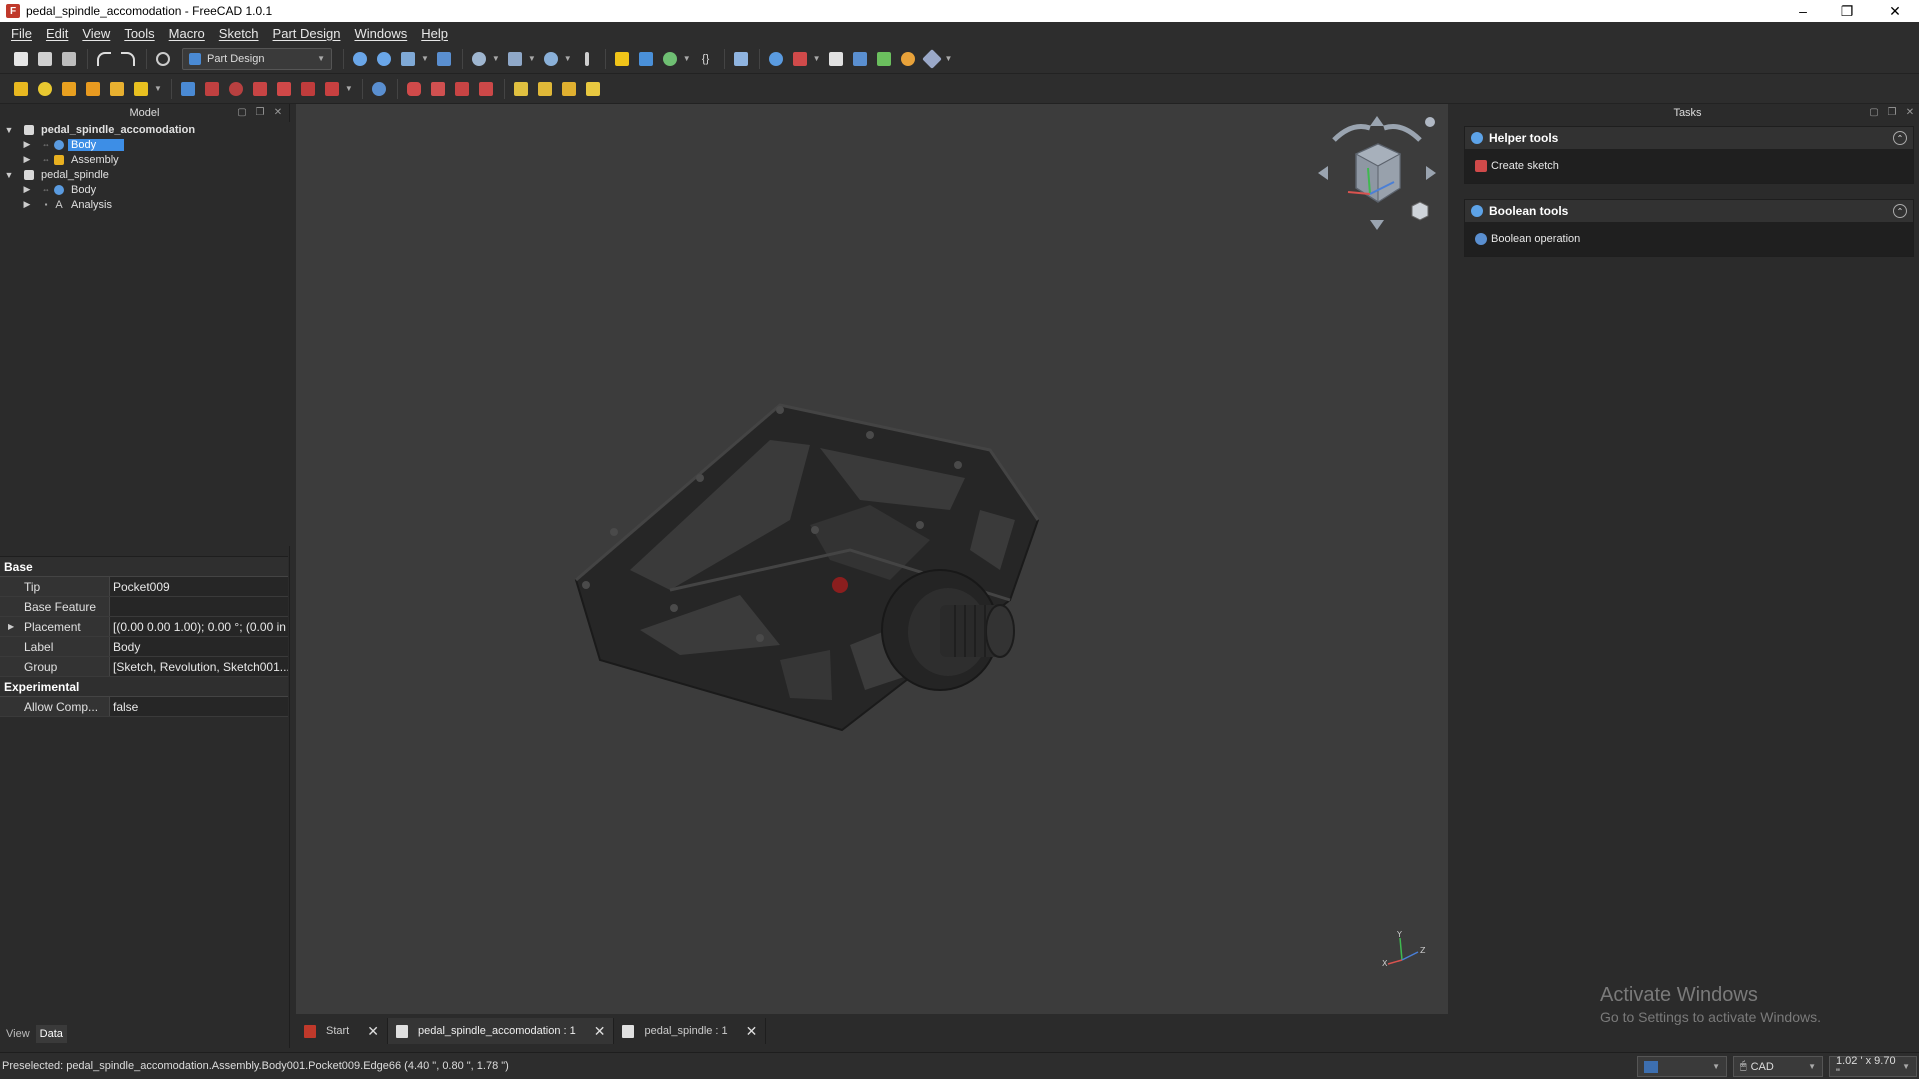 The width and height of the screenshot is (1919, 1079). I want to click on tree-item: ▶ ⇔ Body, so click(145, 189).